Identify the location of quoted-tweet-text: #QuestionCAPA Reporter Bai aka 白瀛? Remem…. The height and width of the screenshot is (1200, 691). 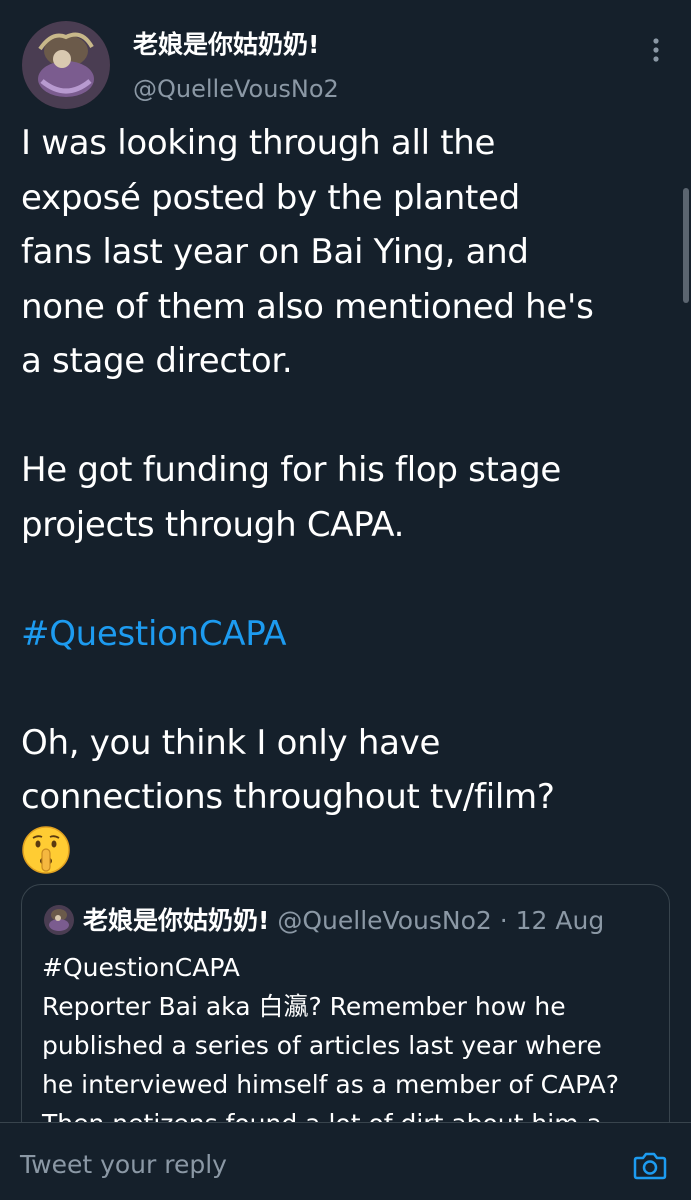
(352, 1045).